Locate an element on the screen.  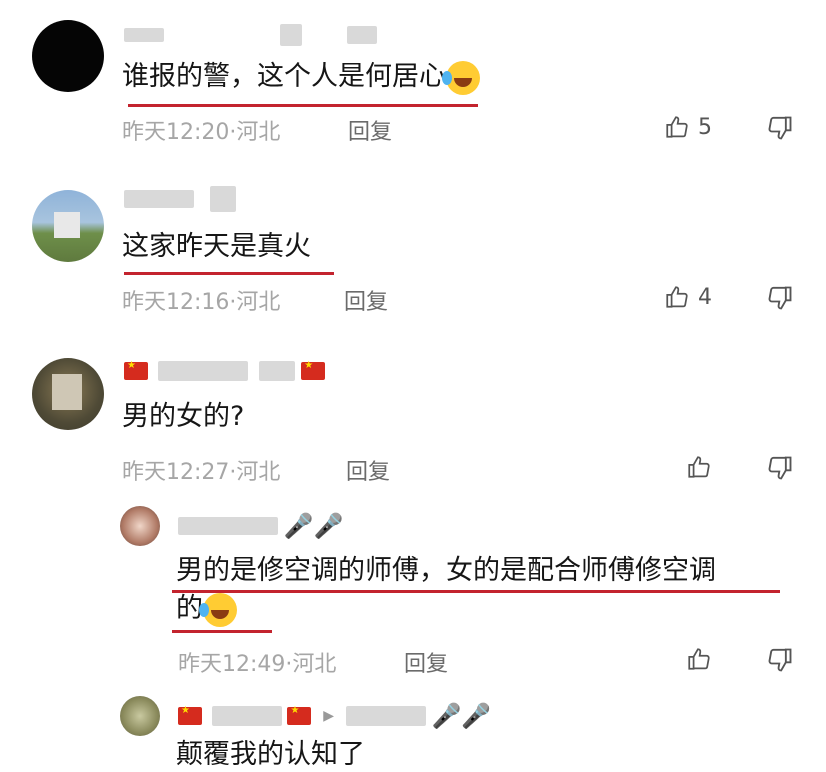
like-button: 4 is located at coordinates (688, 297).